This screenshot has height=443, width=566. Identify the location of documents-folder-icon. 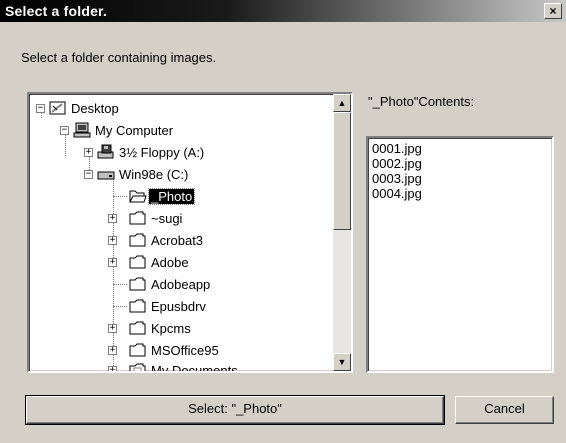
(138, 366).